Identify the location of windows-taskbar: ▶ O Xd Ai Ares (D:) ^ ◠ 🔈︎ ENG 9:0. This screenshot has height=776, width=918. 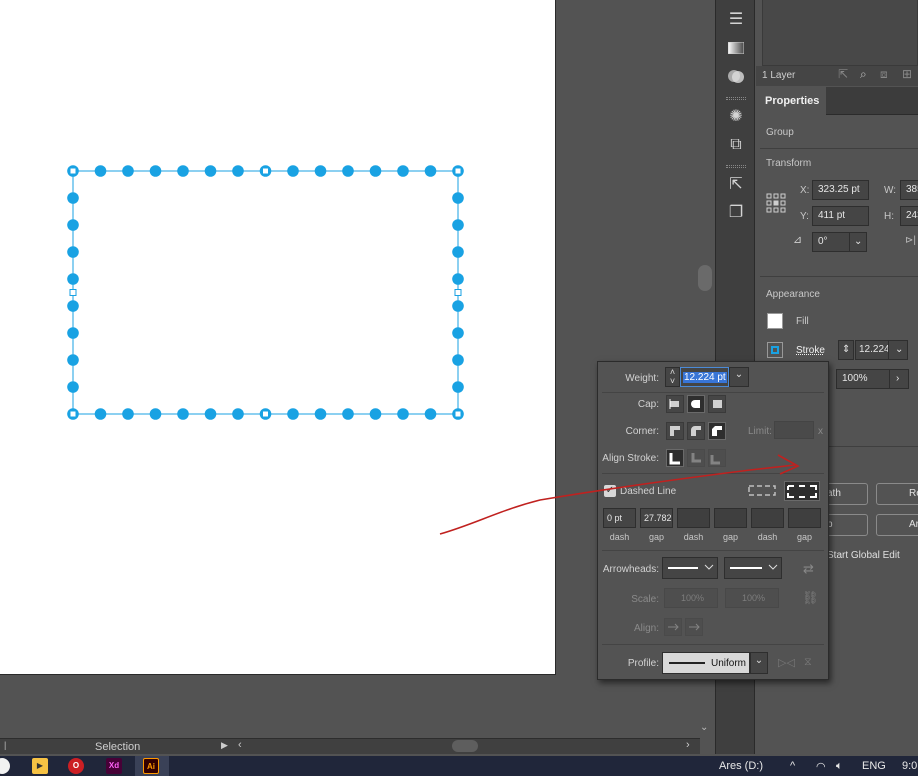
(459, 766).